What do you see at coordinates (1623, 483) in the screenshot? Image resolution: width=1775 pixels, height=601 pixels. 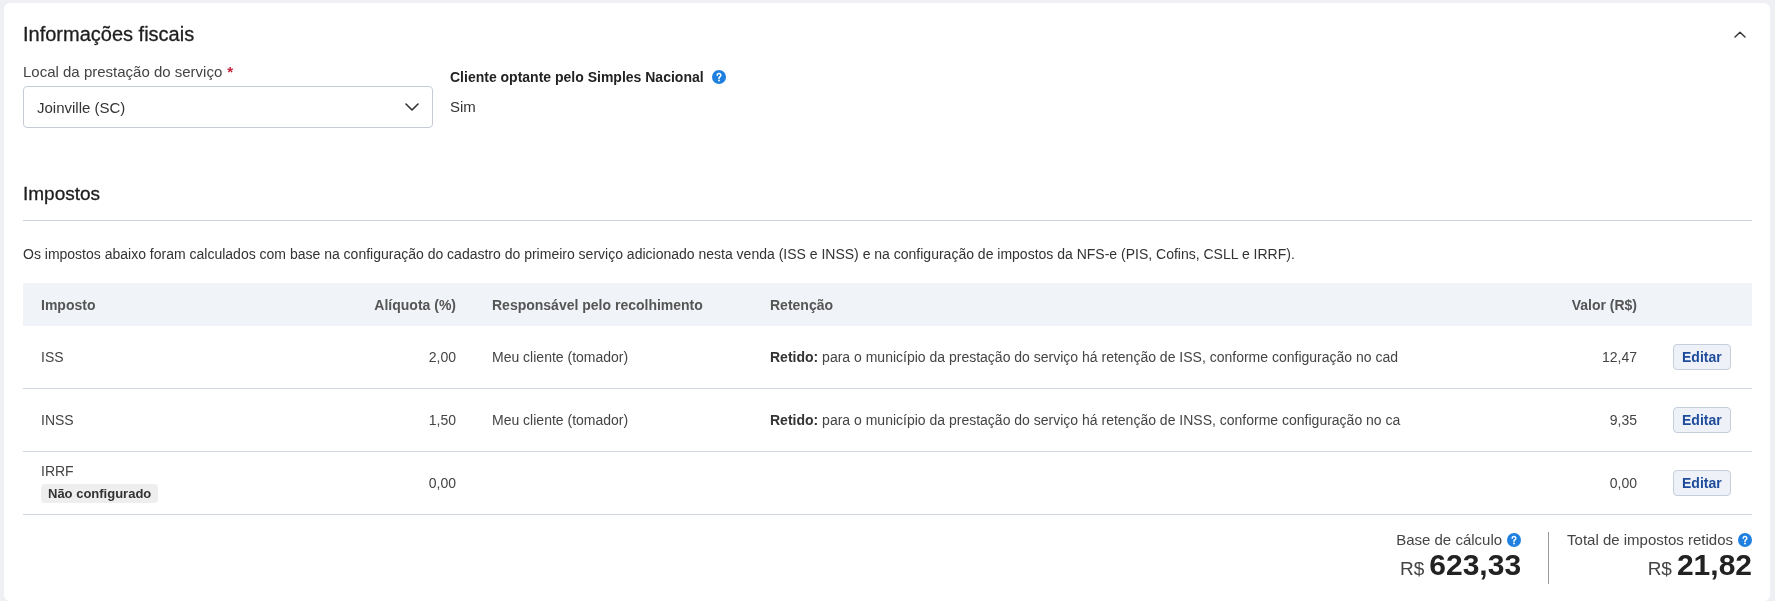 I see `tax-amount: 0,00` at bounding box center [1623, 483].